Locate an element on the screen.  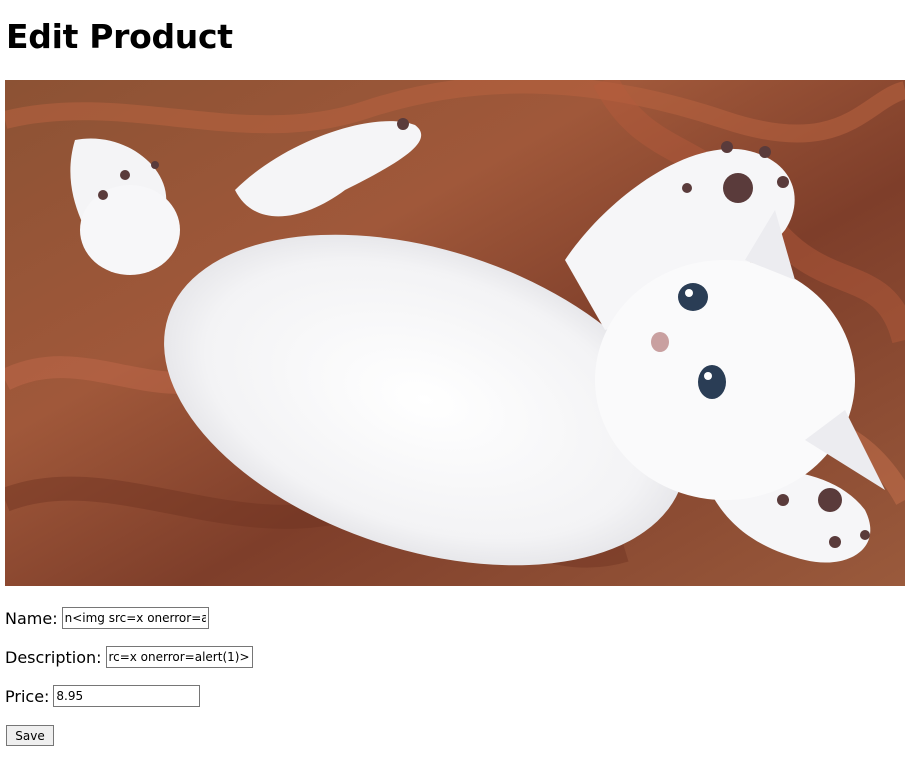
name-row: Name: is located at coordinates (107, 618).